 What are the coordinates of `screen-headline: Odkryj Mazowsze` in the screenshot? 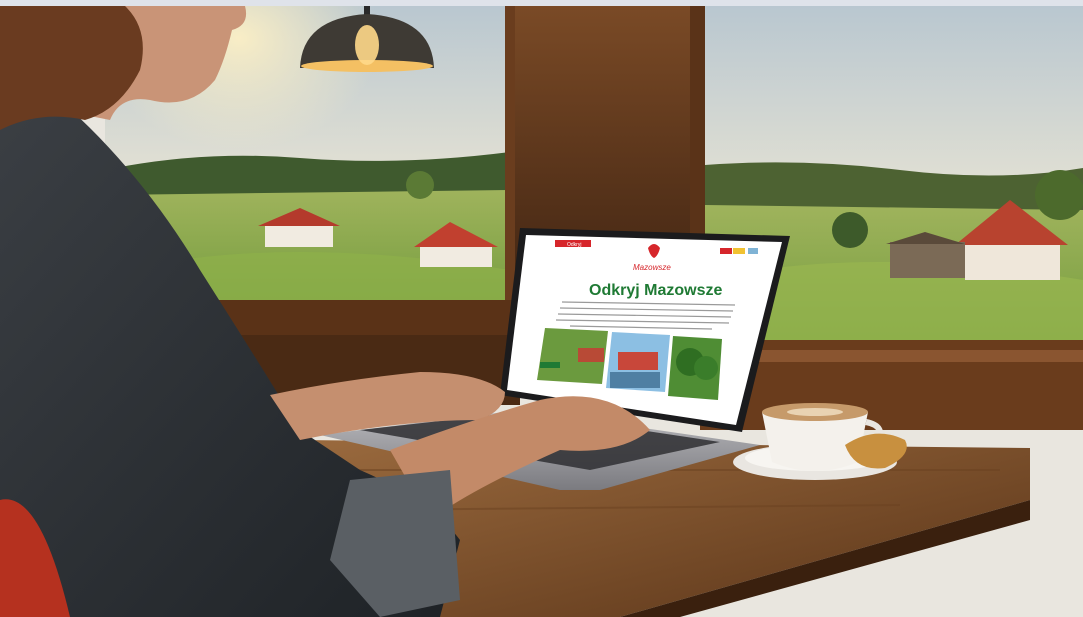 It's located at (655, 290).